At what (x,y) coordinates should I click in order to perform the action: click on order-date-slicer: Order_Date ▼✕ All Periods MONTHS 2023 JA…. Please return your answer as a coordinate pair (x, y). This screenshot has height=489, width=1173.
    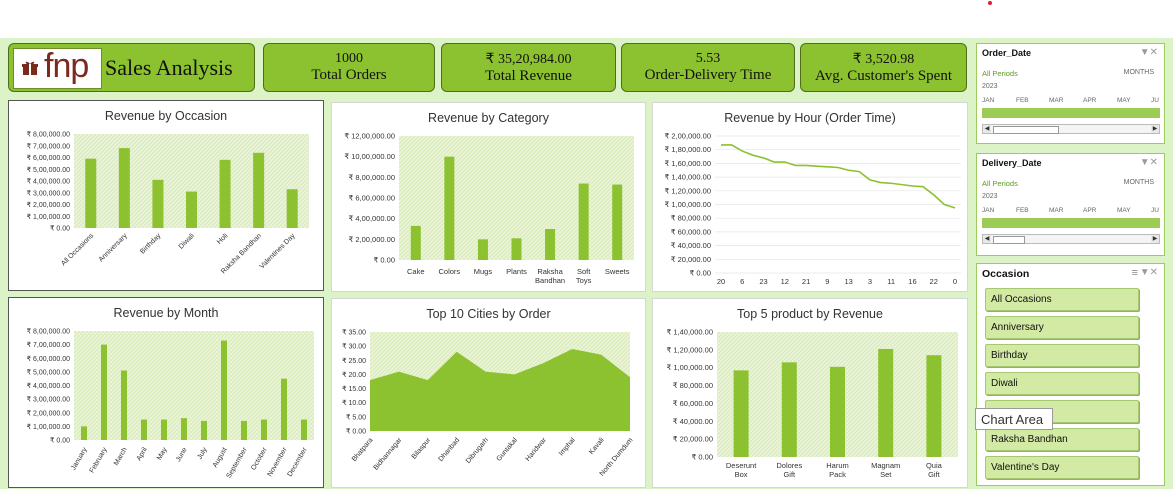
    Looking at the image, I should click on (1070, 93).